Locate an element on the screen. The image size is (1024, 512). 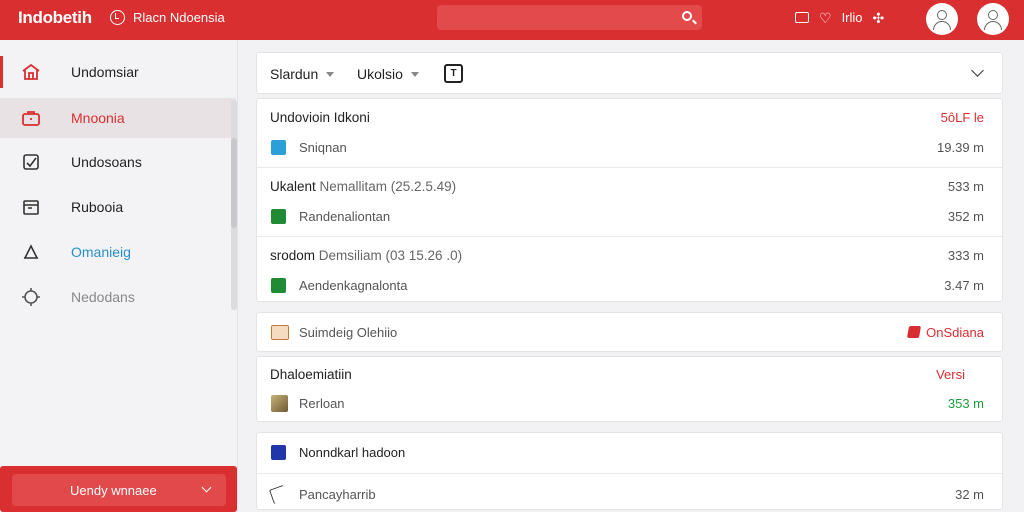
bottom-action-area: Uendy wnnaee is located at coordinates (118, 489).